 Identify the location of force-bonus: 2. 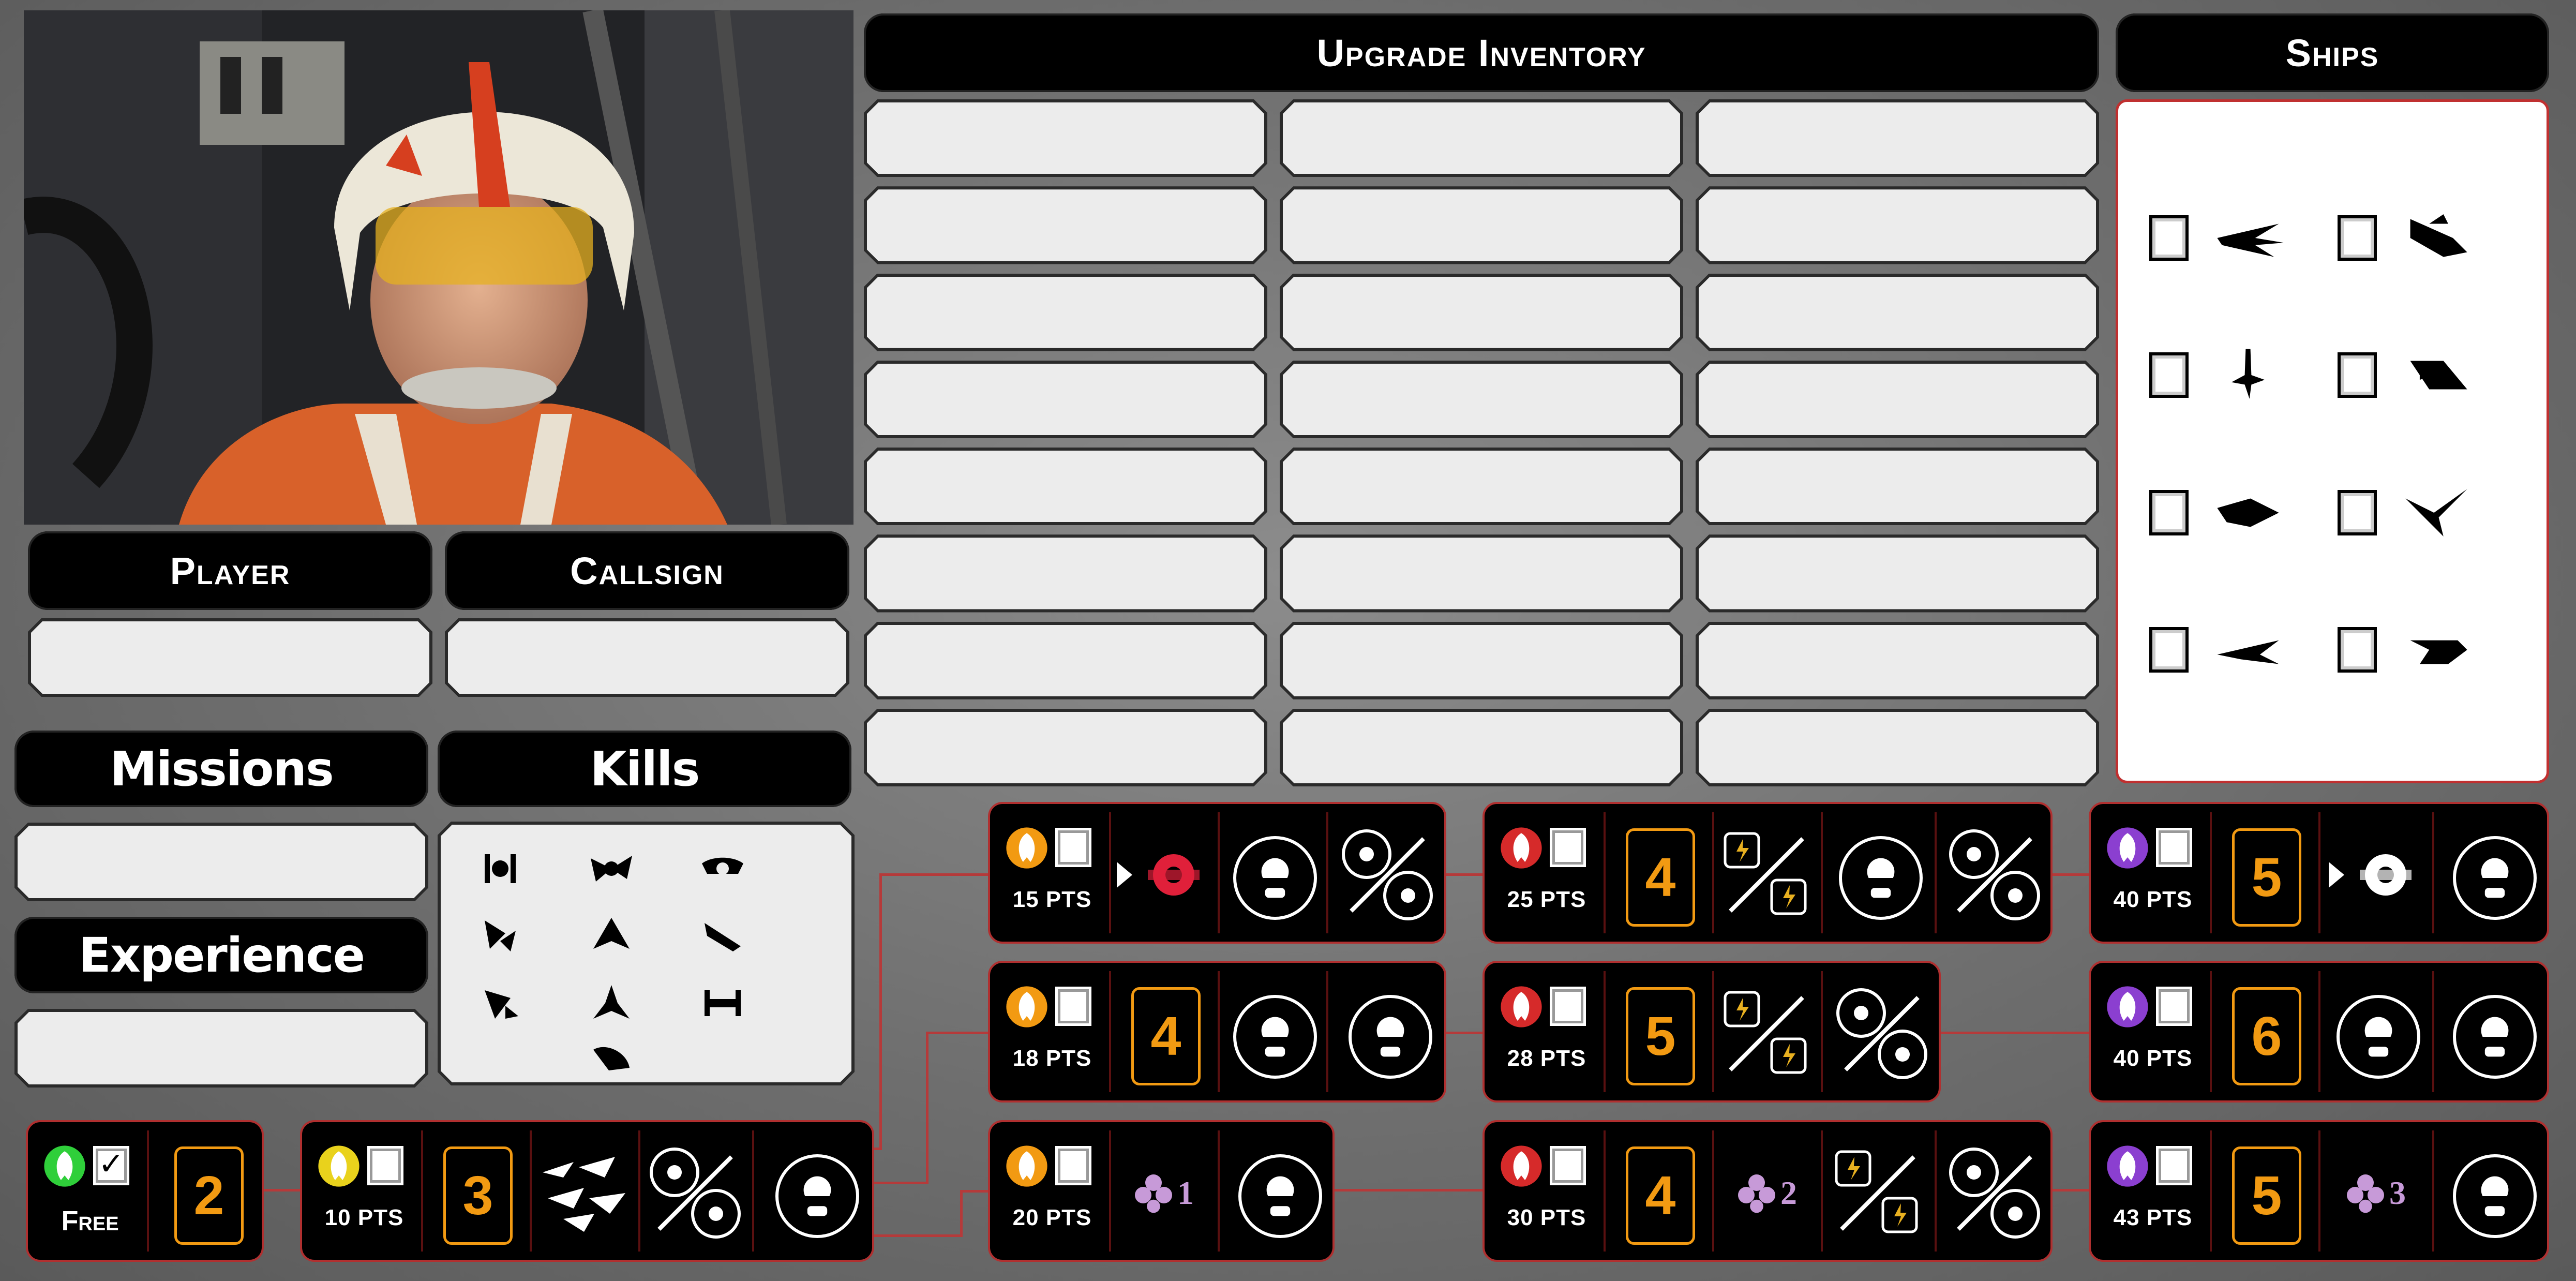
(1766, 1193).